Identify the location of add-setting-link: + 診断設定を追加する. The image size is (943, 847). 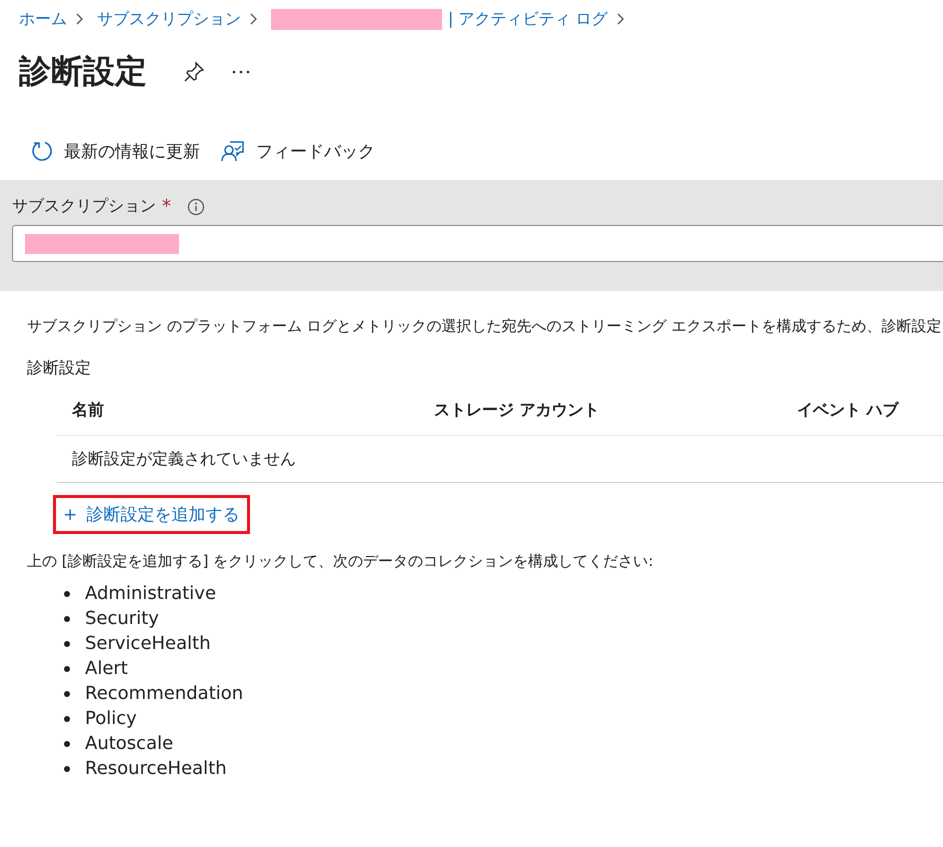
(151, 514).